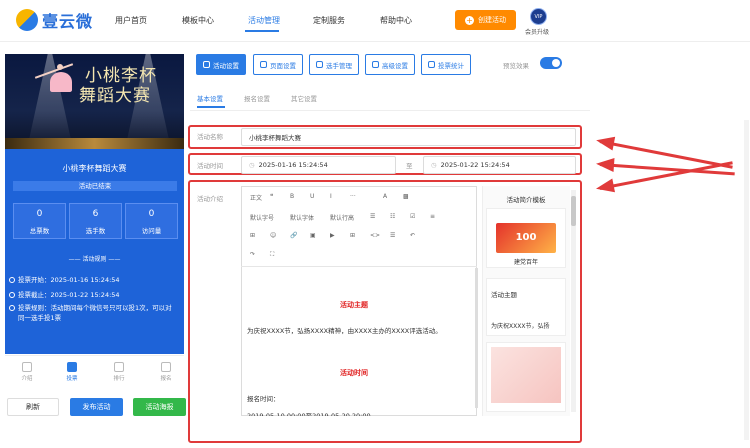 This screenshot has height=448, width=750. Describe the element at coordinates (210, 137) in the screenshot. I see `activity-name-label: 活动名称` at that location.